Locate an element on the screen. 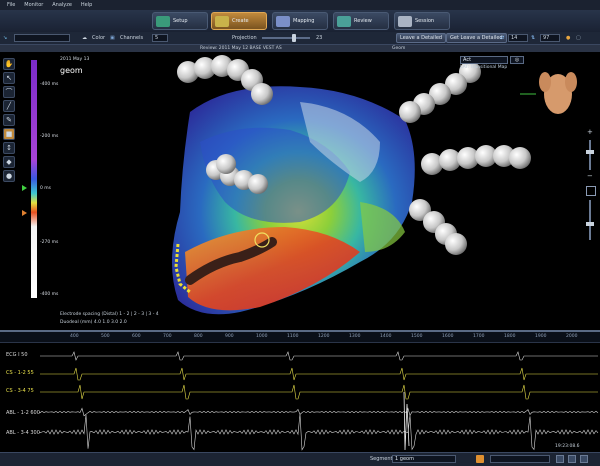 This screenshot has height=466, width=600. line-icon: ╱ is located at coordinates (9, 106).